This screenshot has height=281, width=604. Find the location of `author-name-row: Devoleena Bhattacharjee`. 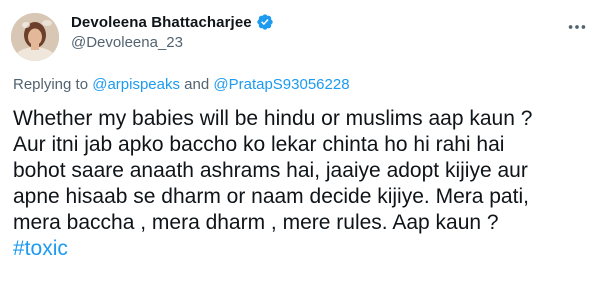

author-name-row: Devoleena Bhattacharjee is located at coordinates (172, 22).